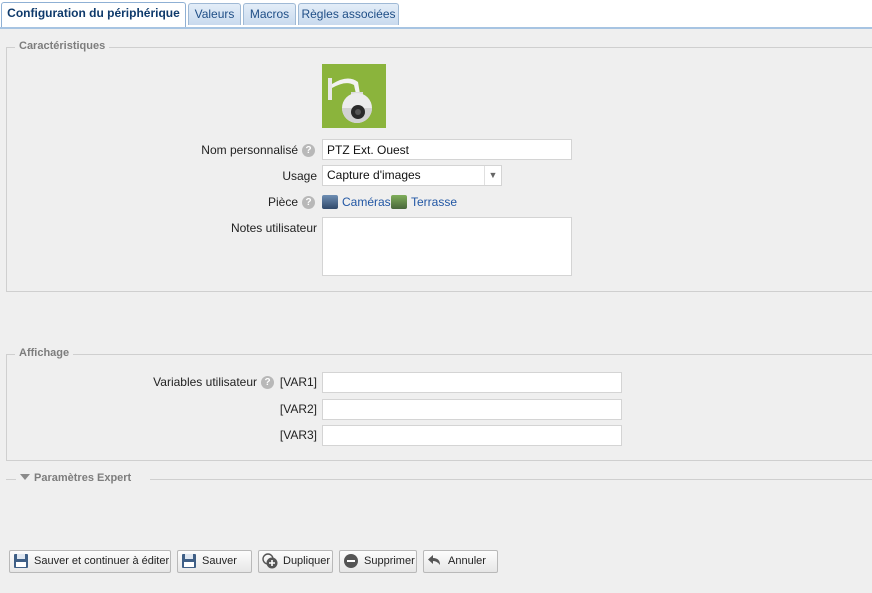 This screenshot has width=872, height=593. What do you see at coordinates (249, 150) in the screenshot?
I see `name-label: Nom personnalisé` at bounding box center [249, 150].